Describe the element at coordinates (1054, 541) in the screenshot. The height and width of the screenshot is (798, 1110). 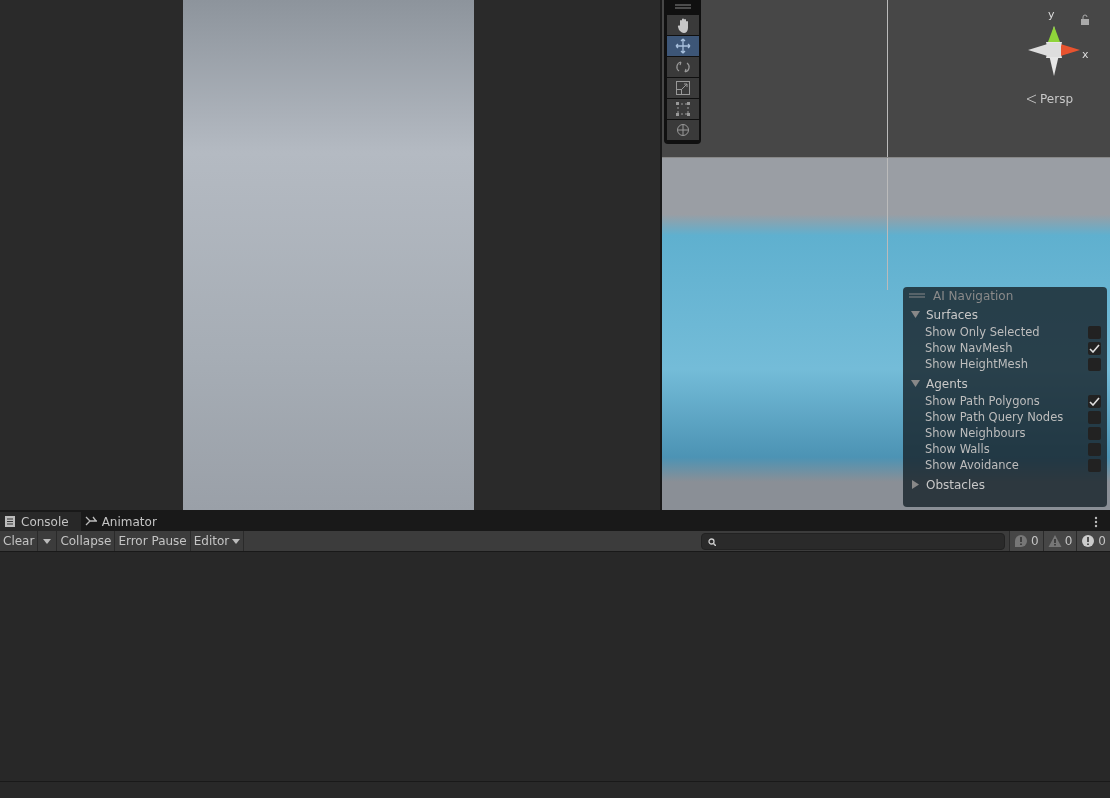
I see `warning-icon` at that location.